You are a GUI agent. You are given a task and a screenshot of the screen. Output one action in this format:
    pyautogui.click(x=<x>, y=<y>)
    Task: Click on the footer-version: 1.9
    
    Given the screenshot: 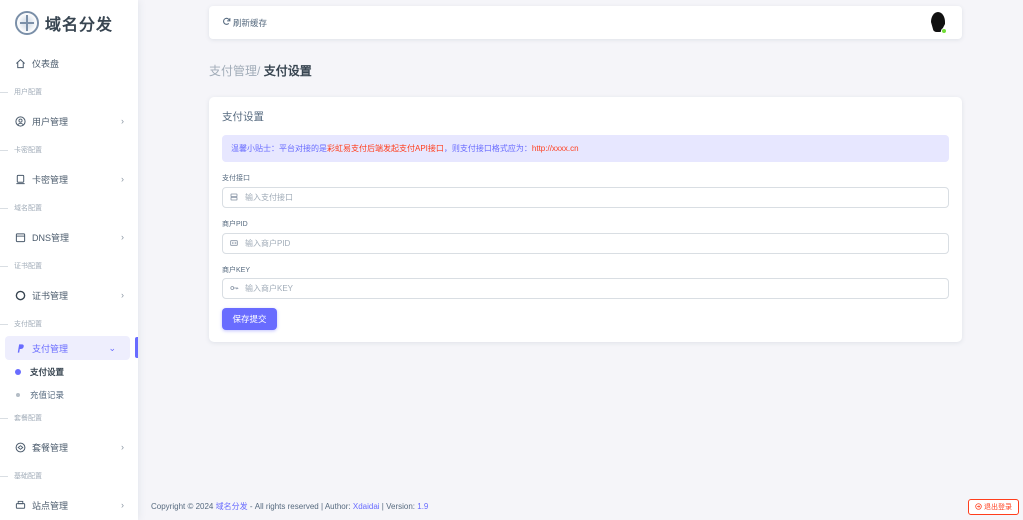 What is the action you would take?
    pyautogui.click(x=423, y=506)
    